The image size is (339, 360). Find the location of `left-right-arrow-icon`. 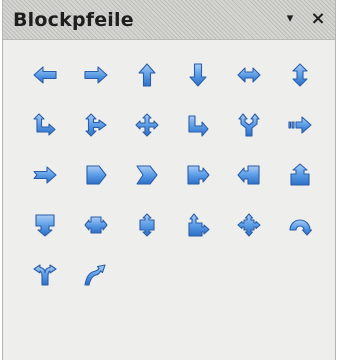

left-right-arrow-icon is located at coordinates (248, 75).